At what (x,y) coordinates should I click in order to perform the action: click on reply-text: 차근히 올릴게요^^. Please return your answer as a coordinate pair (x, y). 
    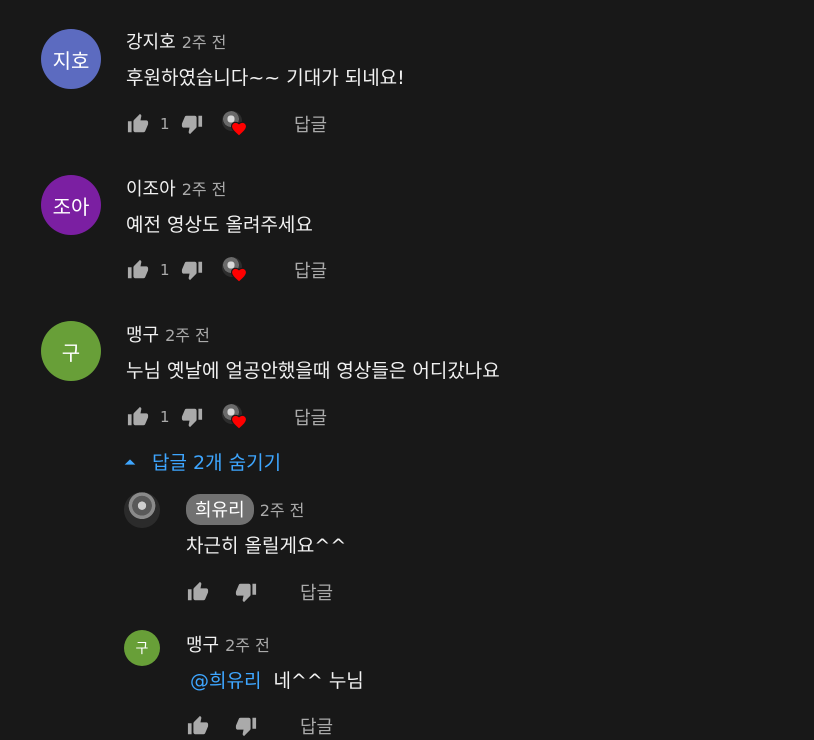
    Looking at the image, I should click on (266, 546).